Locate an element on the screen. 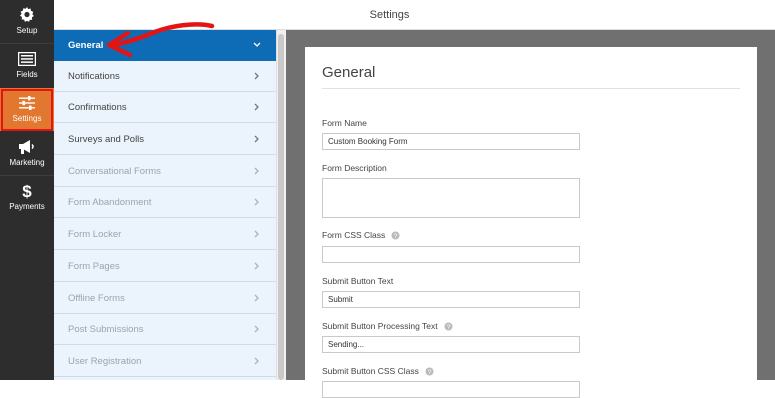 The width and height of the screenshot is (775, 398). settings-item-label: Post Submissions is located at coordinates (106, 329).